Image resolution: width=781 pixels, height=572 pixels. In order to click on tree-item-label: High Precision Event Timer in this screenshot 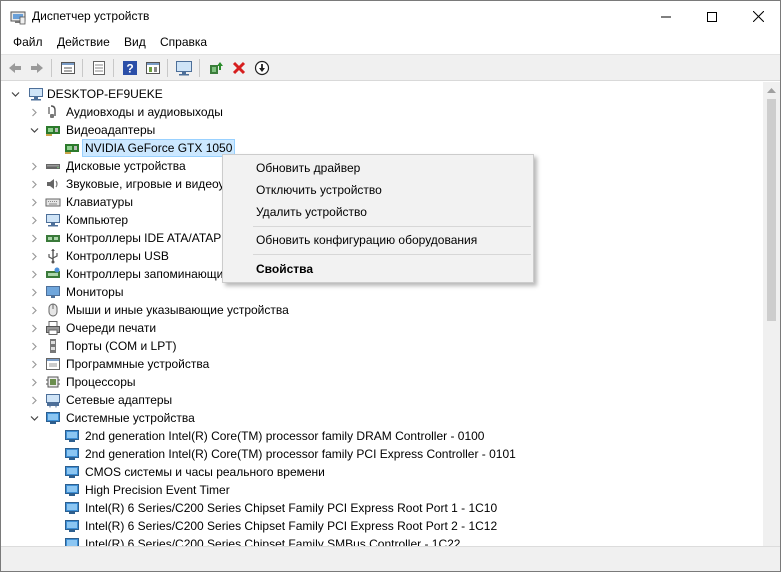, I will do `click(157, 490)`.